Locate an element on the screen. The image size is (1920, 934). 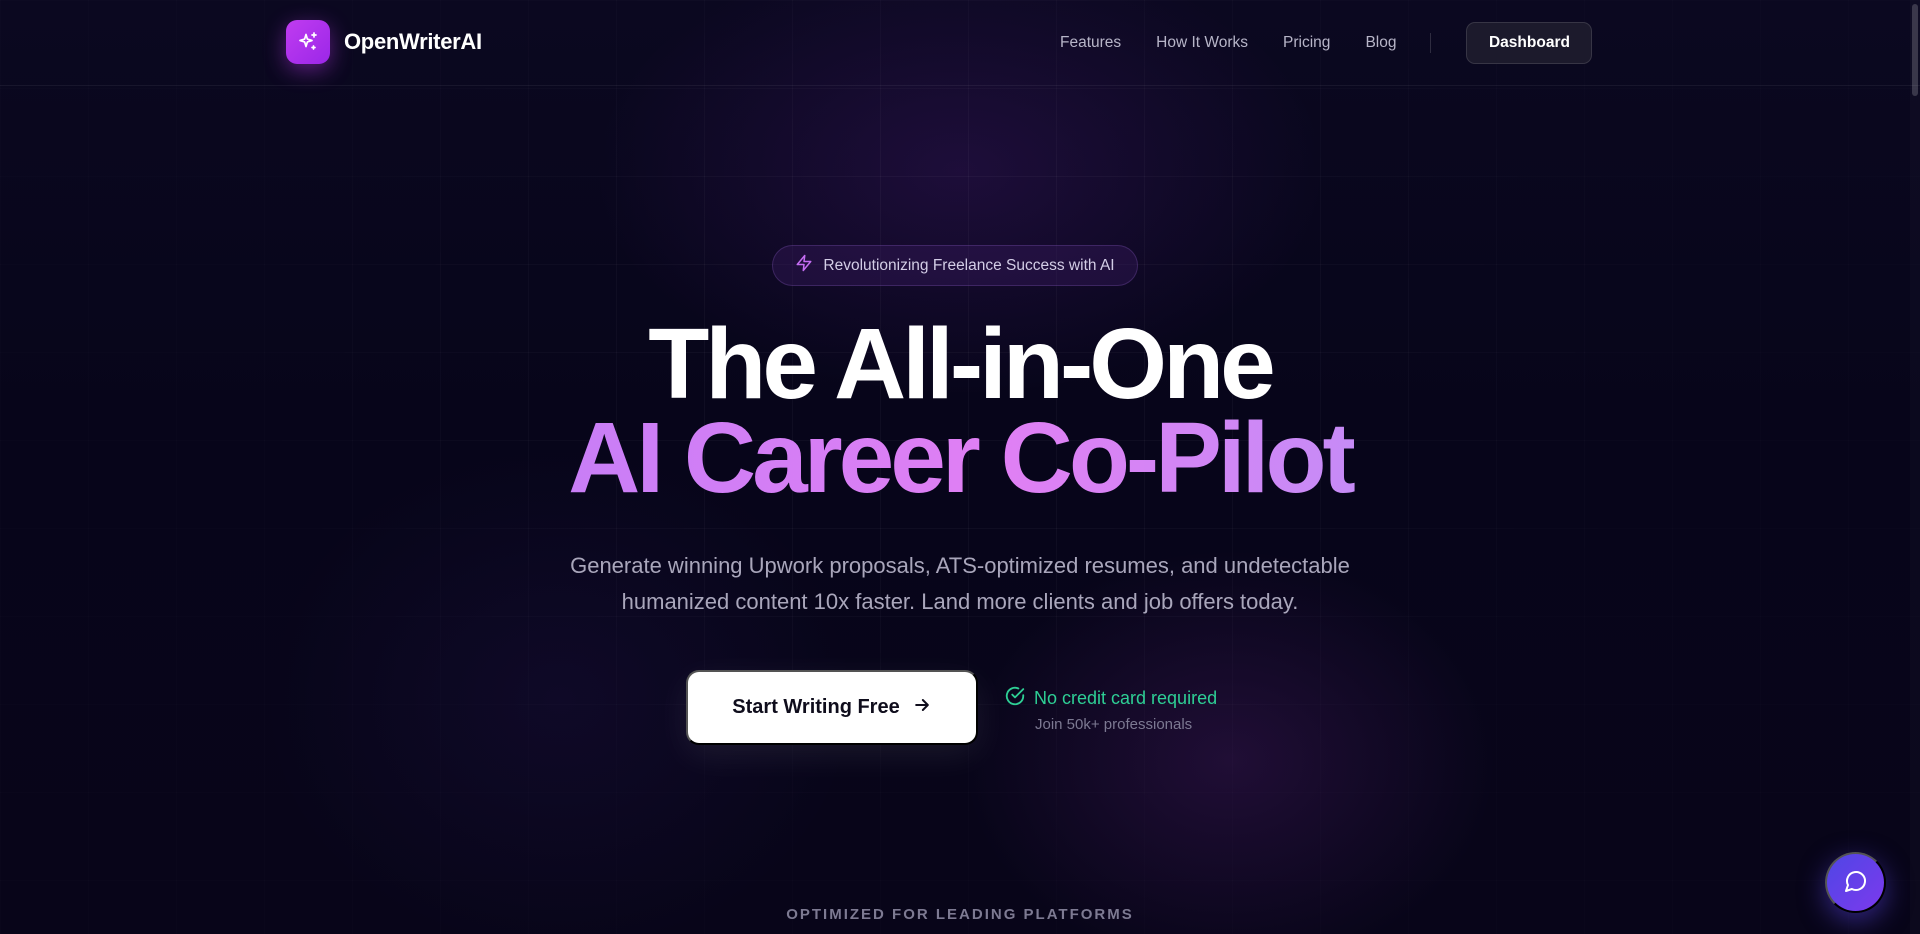
hero-title-line2: AI Career Co-Pilot is located at coordinates (960, 458).